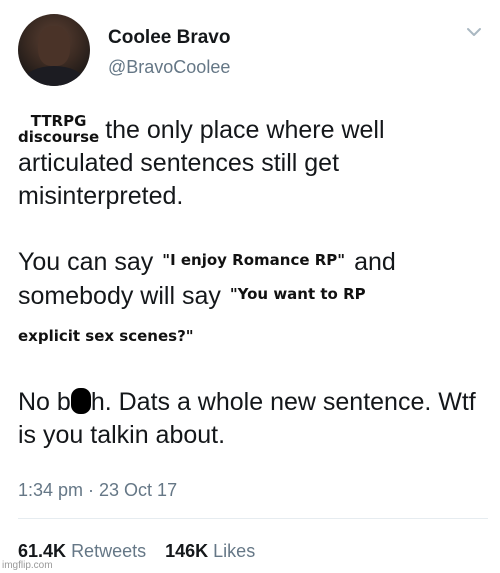 The width and height of the screenshot is (500, 573). Describe the element at coordinates (59, 137) in the screenshot. I see `sticker-ttrpg-line2: discourse` at that location.